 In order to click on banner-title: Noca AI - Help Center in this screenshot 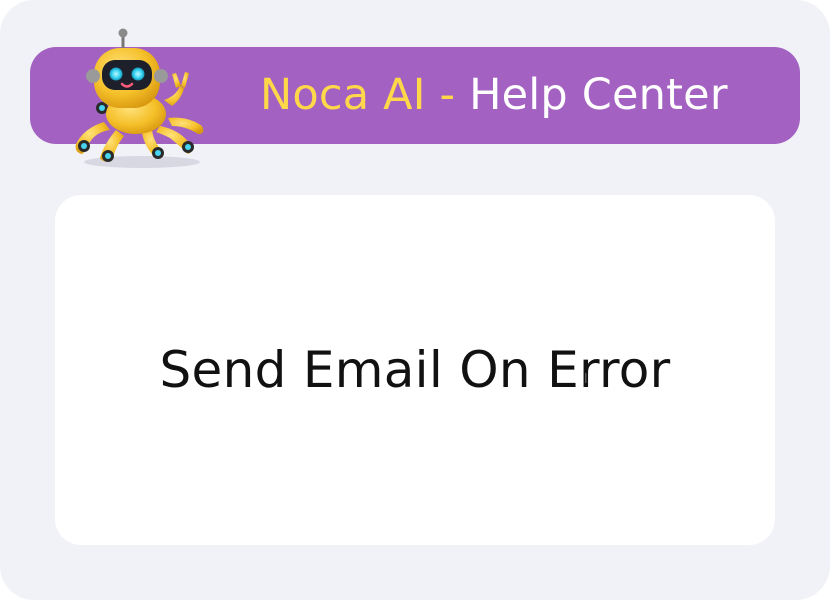, I will do `click(494, 95)`.